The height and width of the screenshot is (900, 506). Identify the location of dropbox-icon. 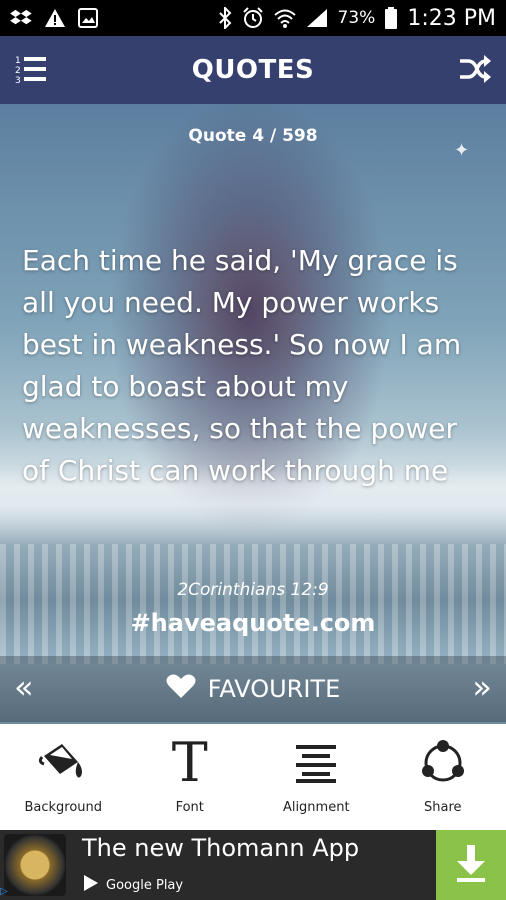
(21, 18).